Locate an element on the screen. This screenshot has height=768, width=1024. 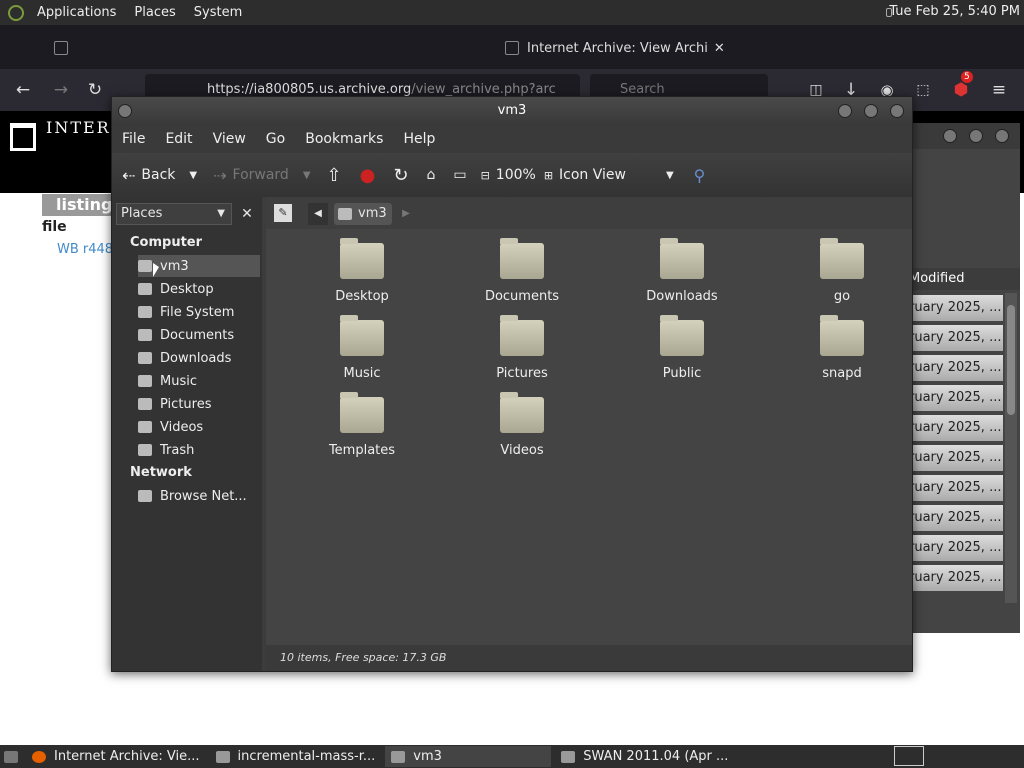
menu-go: Go is located at coordinates (275, 139).